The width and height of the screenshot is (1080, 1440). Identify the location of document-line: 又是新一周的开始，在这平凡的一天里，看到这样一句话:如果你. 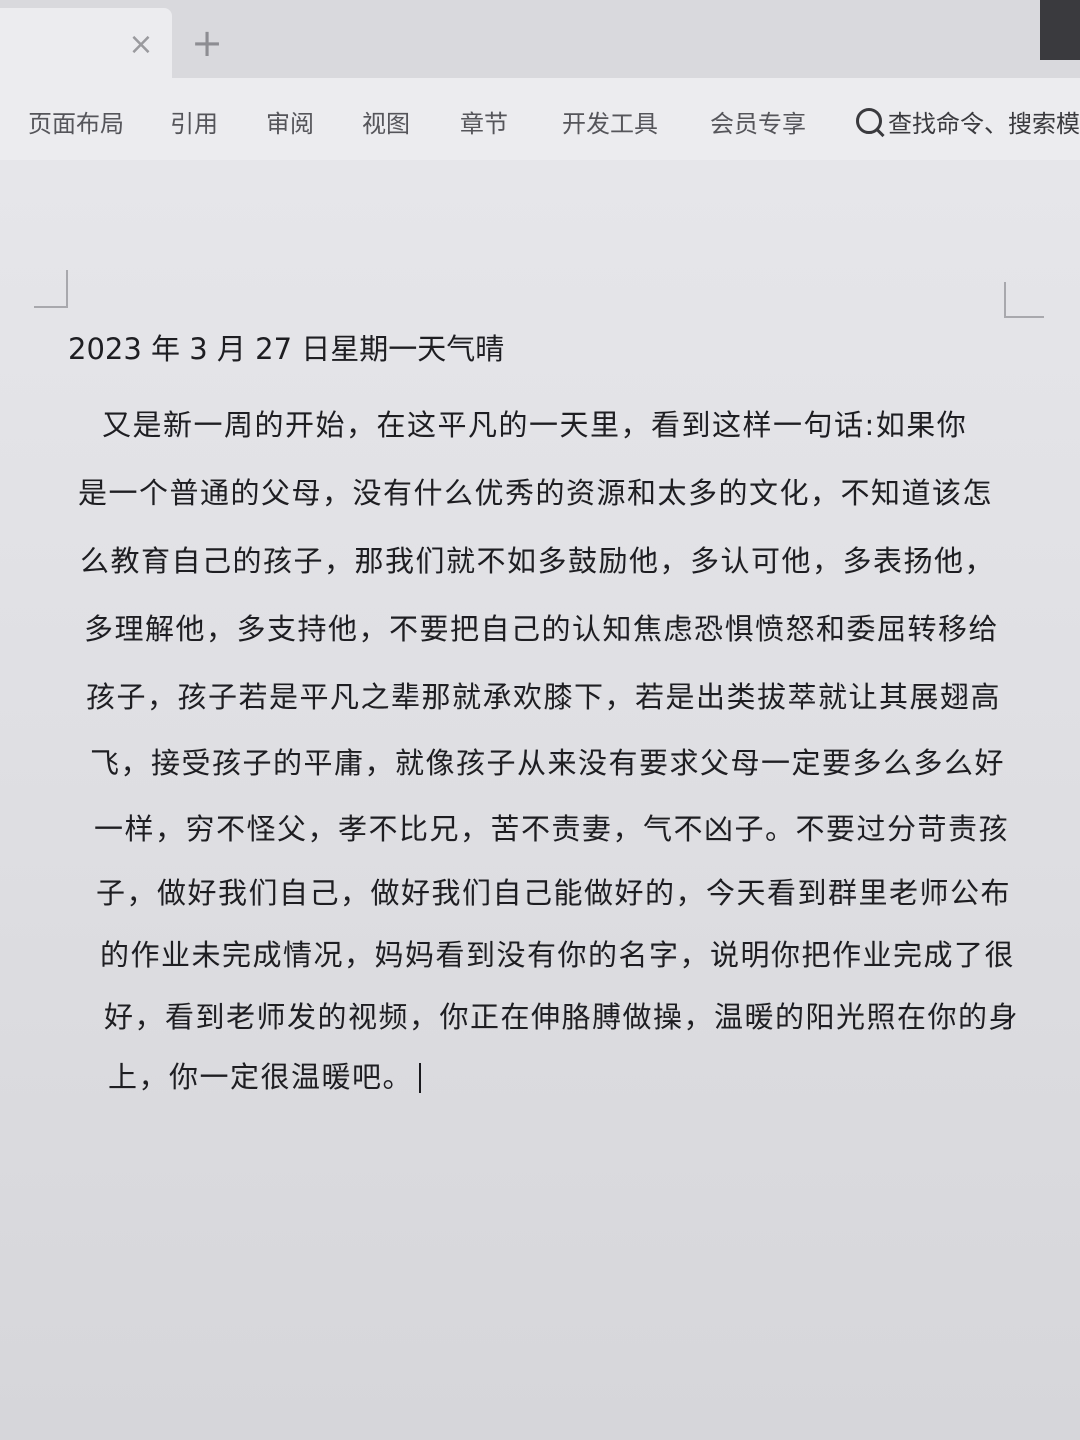
(534, 423).